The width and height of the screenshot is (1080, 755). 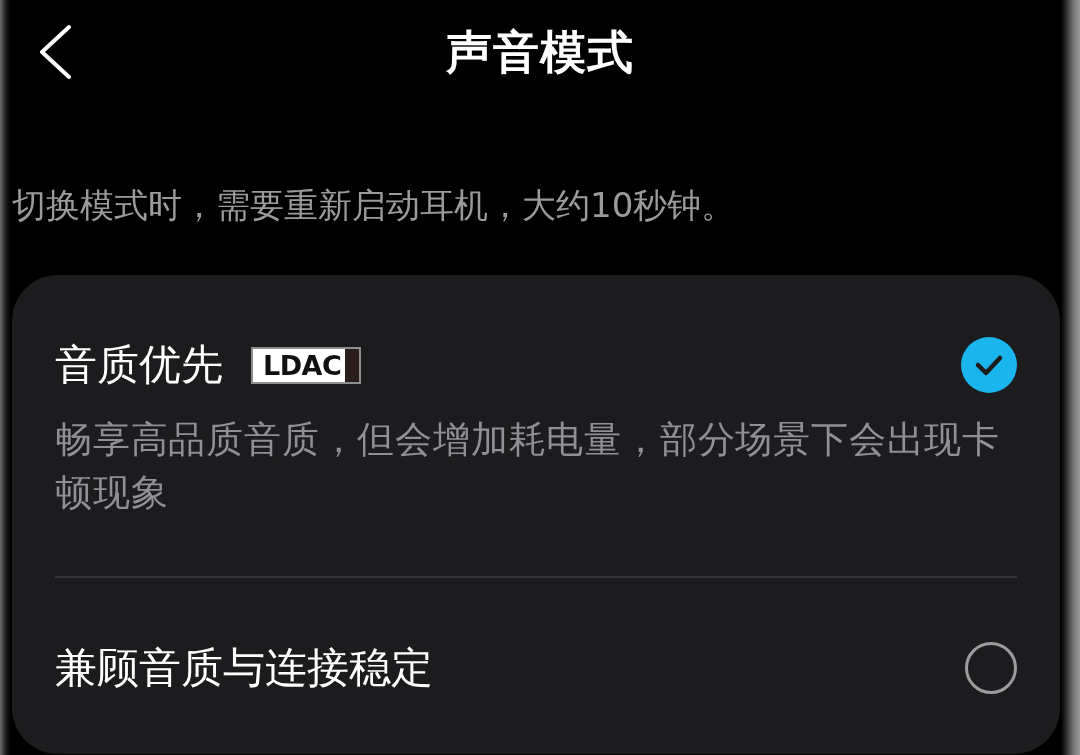 What do you see at coordinates (55, 52) in the screenshot?
I see `chevron-left-icon` at bounding box center [55, 52].